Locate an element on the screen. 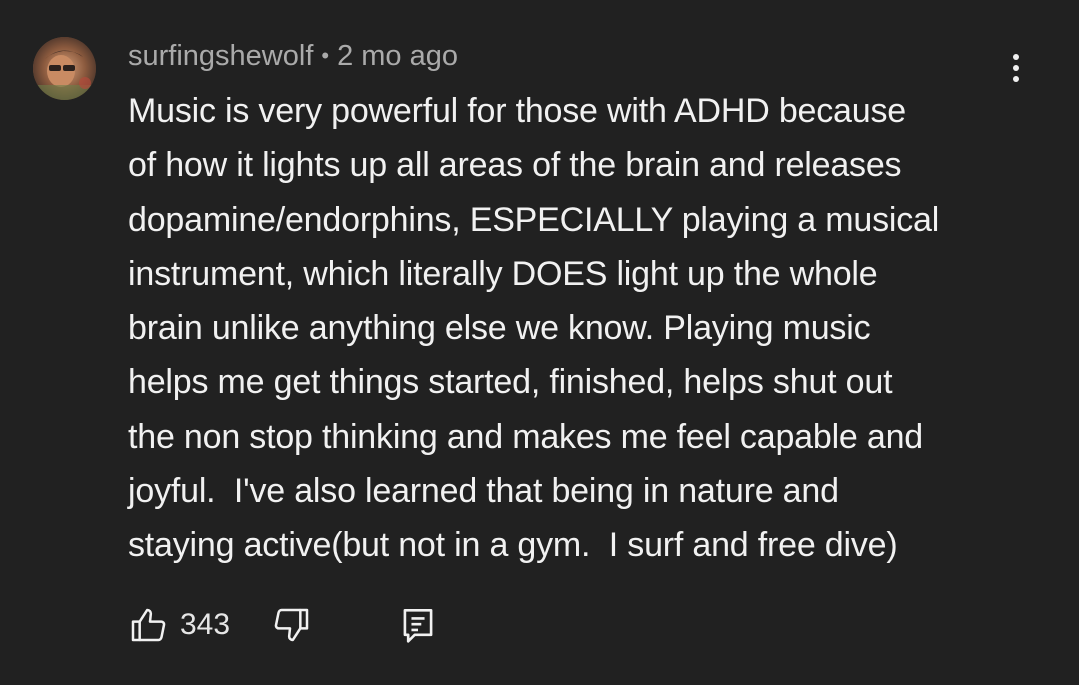 The width and height of the screenshot is (1079, 685). dislike-button is located at coordinates (292, 625).